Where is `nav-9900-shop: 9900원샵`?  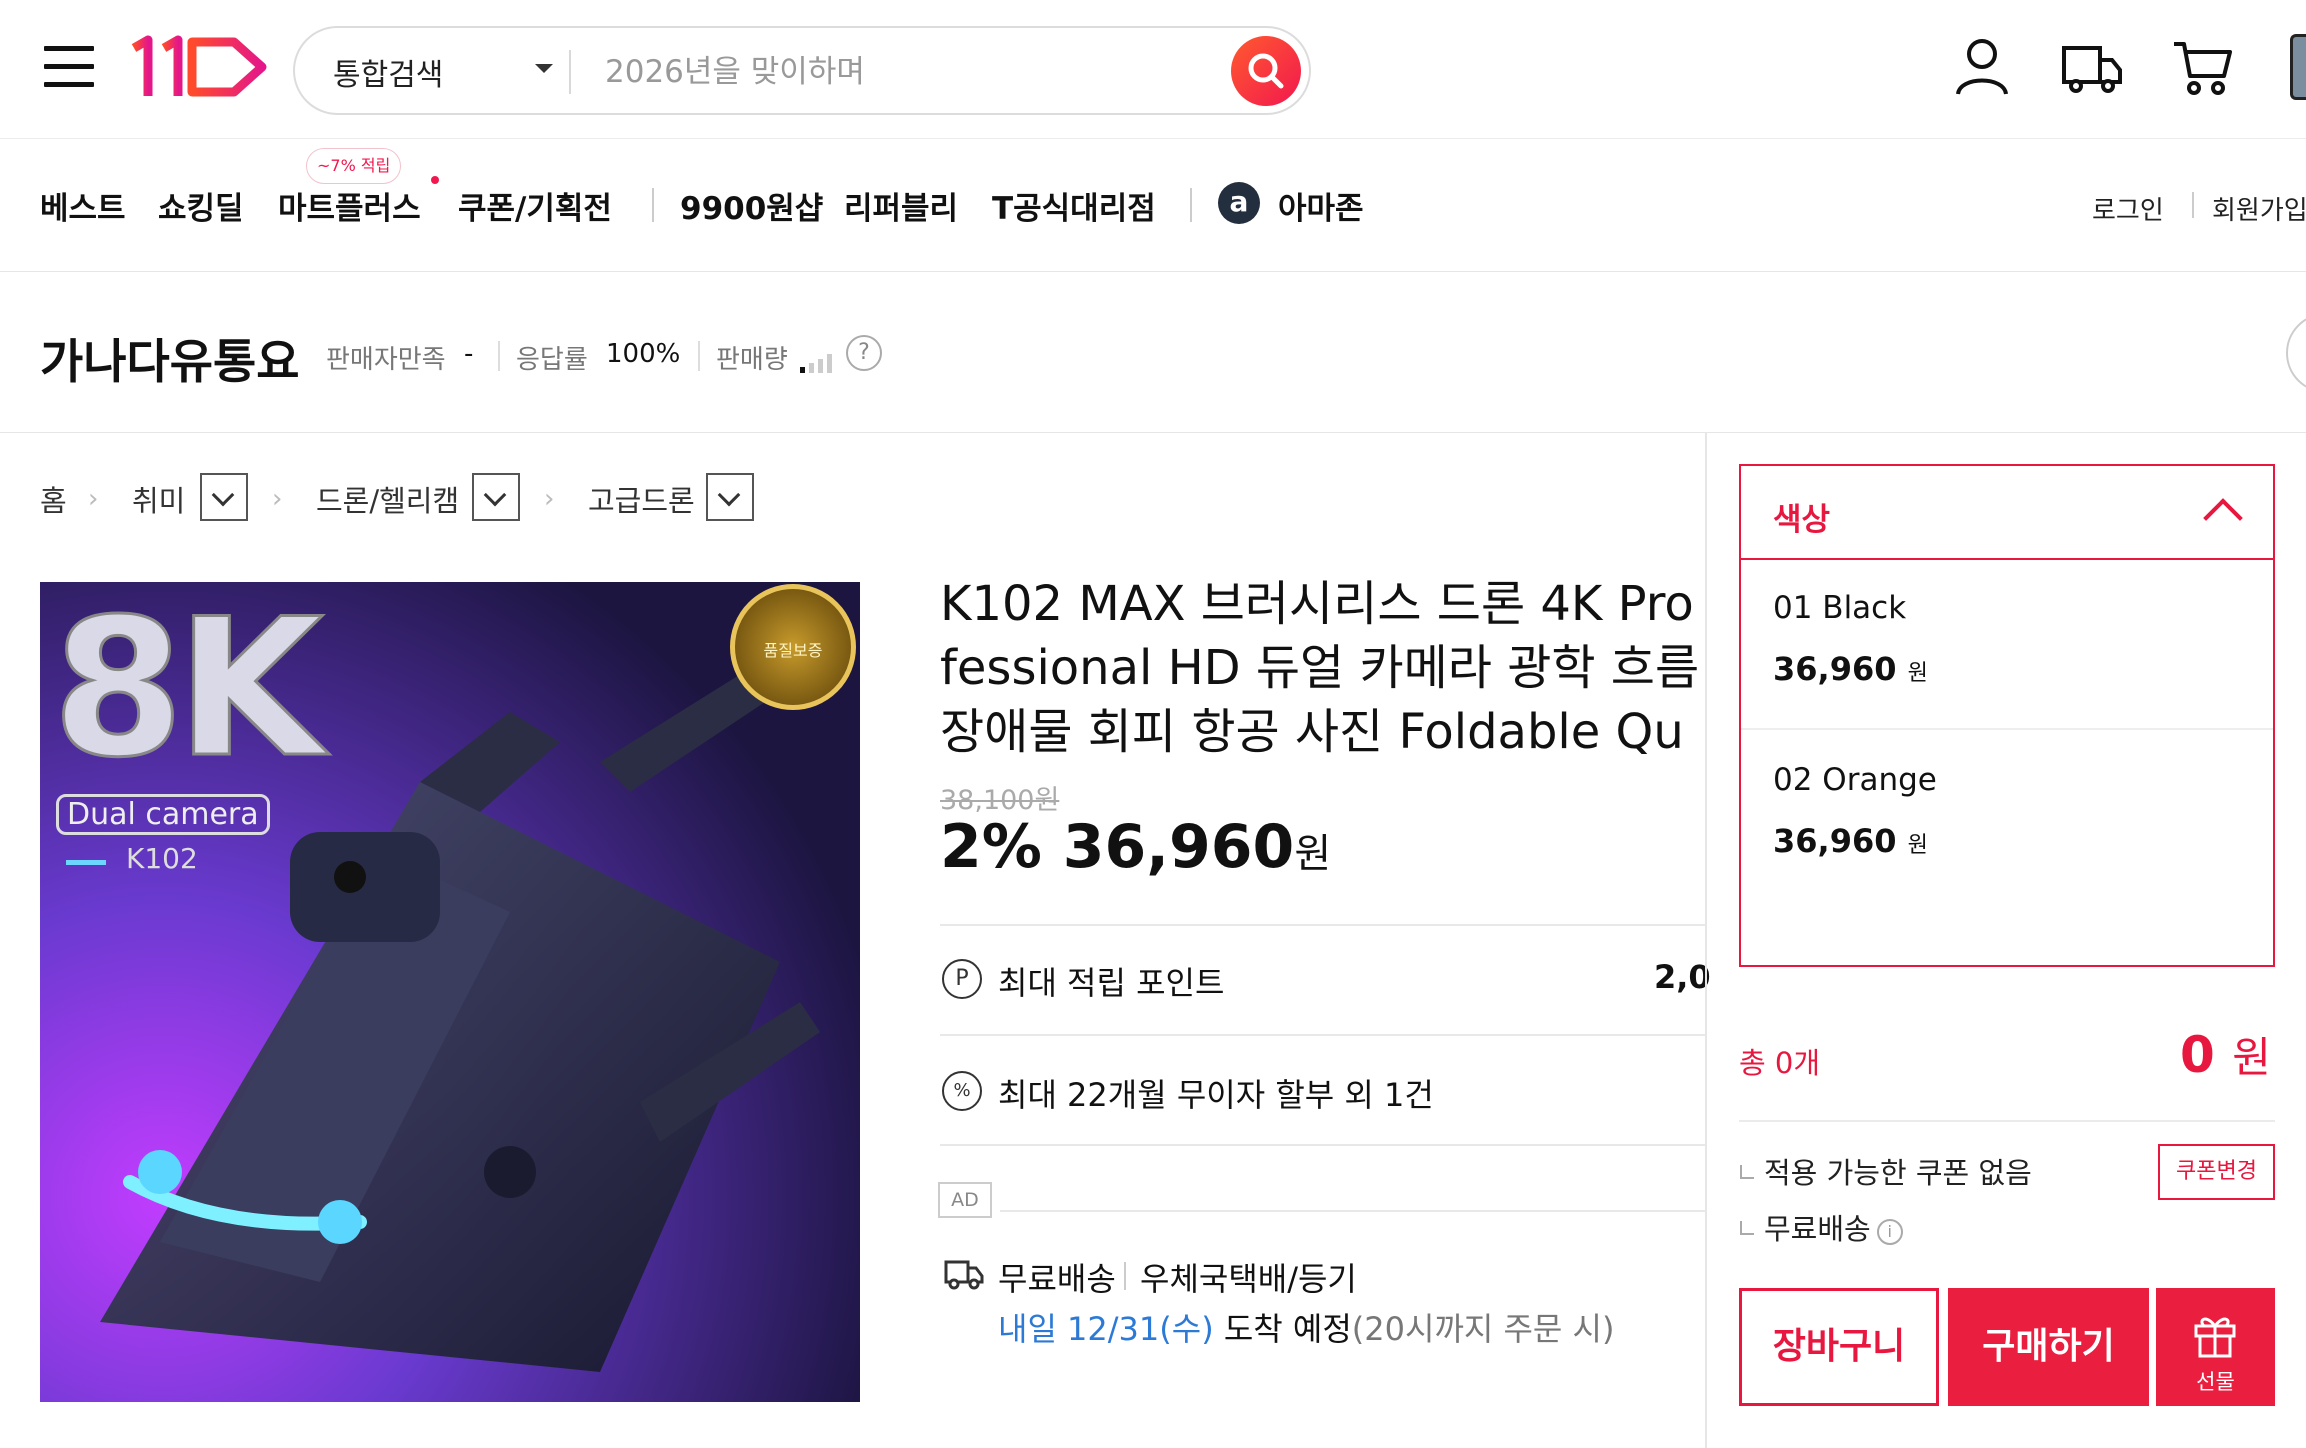
nav-9900-shop: 9900원샵 is located at coordinates (751, 205).